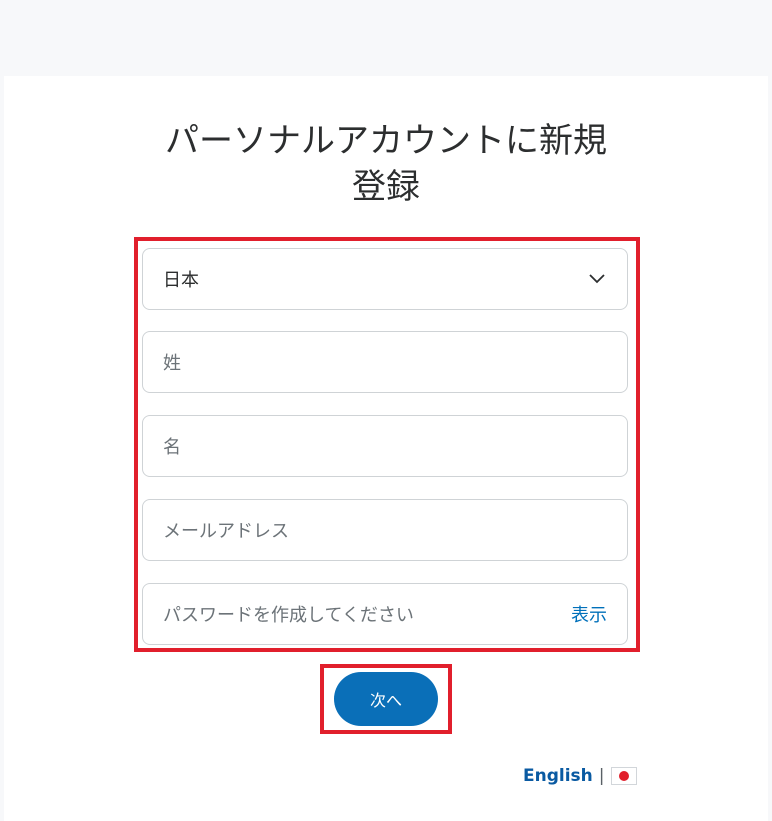 The height and width of the screenshot is (821, 772). I want to click on last-name-field: 姓, so click(385, 362).